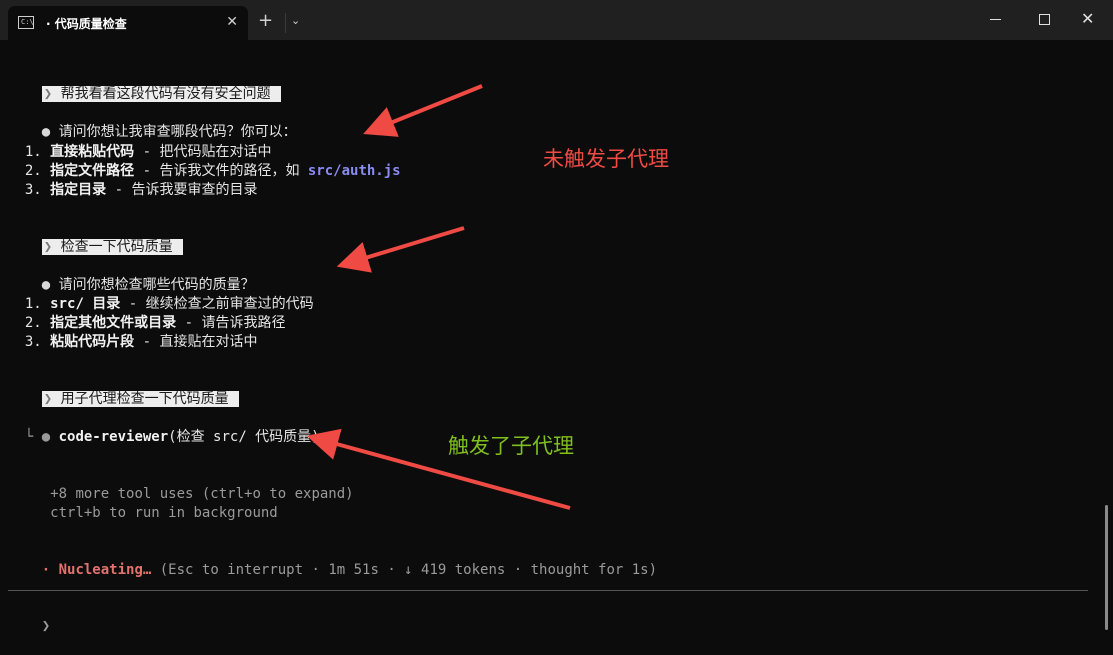 The image size is (1113, 655). What do you see at coordinates (606, 159) in the screenshot?
I see `annotation-not-triggered: 未触发子代理` at bounding box center [606, 159].